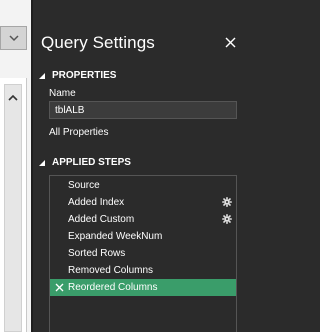 The image size is (320, 332). Describe the element at coordinates (62, 93) in the screenshot. I see `name-label: Name` at that location.